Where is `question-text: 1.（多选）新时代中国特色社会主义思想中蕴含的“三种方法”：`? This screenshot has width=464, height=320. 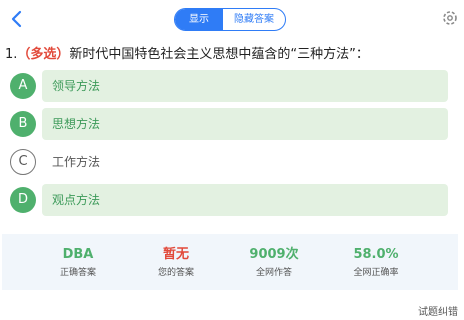 question-text: 1.（多选）新时代中国特色社会主义思想中蕴含的“三种方法”： is located at coordinates (233, 55).